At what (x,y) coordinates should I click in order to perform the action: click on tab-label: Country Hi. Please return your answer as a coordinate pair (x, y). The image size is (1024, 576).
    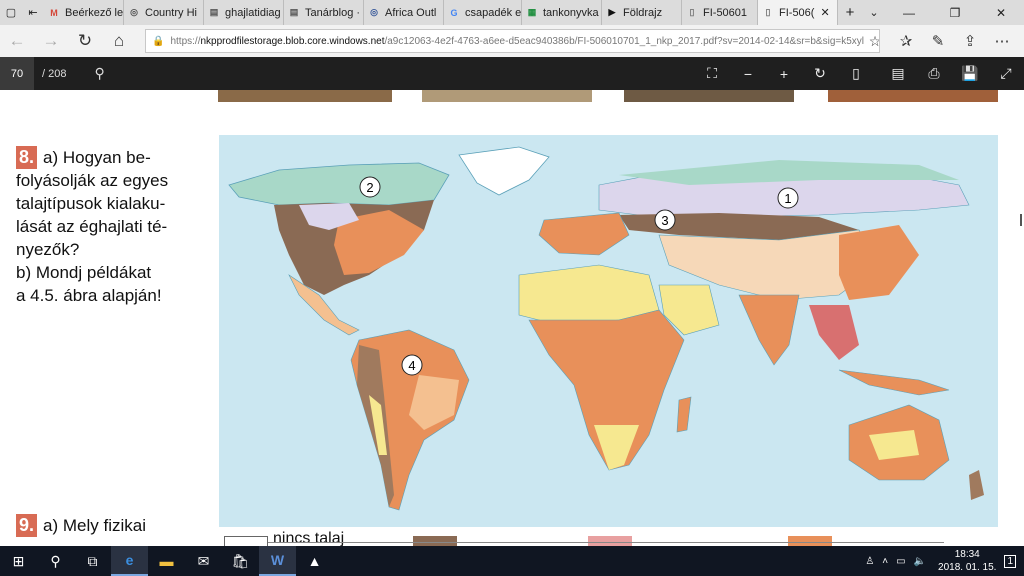
    Looking at the image, I should click on (171, 12).